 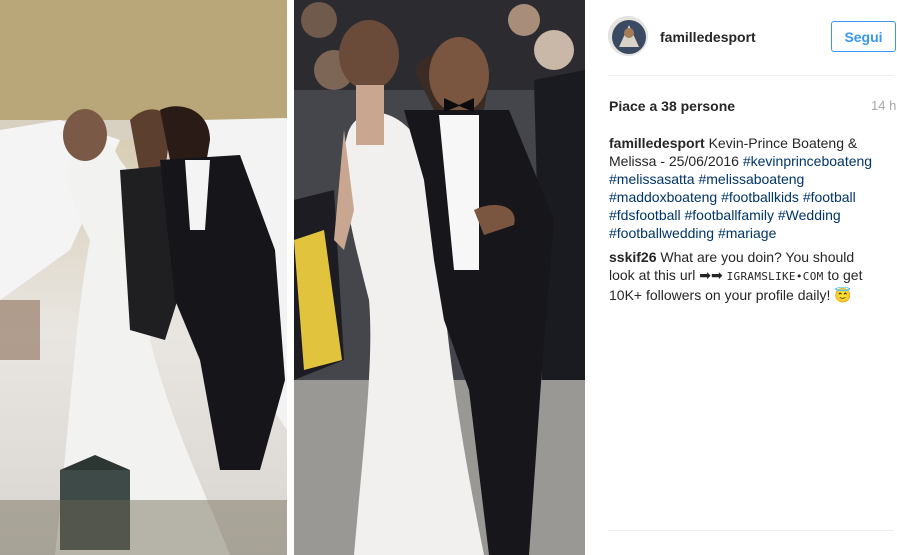 What do you see at coordinates (661, 233) in the screenshot?
I see `hashtag-link: #footballwedding` at bounding box center [661, 233].